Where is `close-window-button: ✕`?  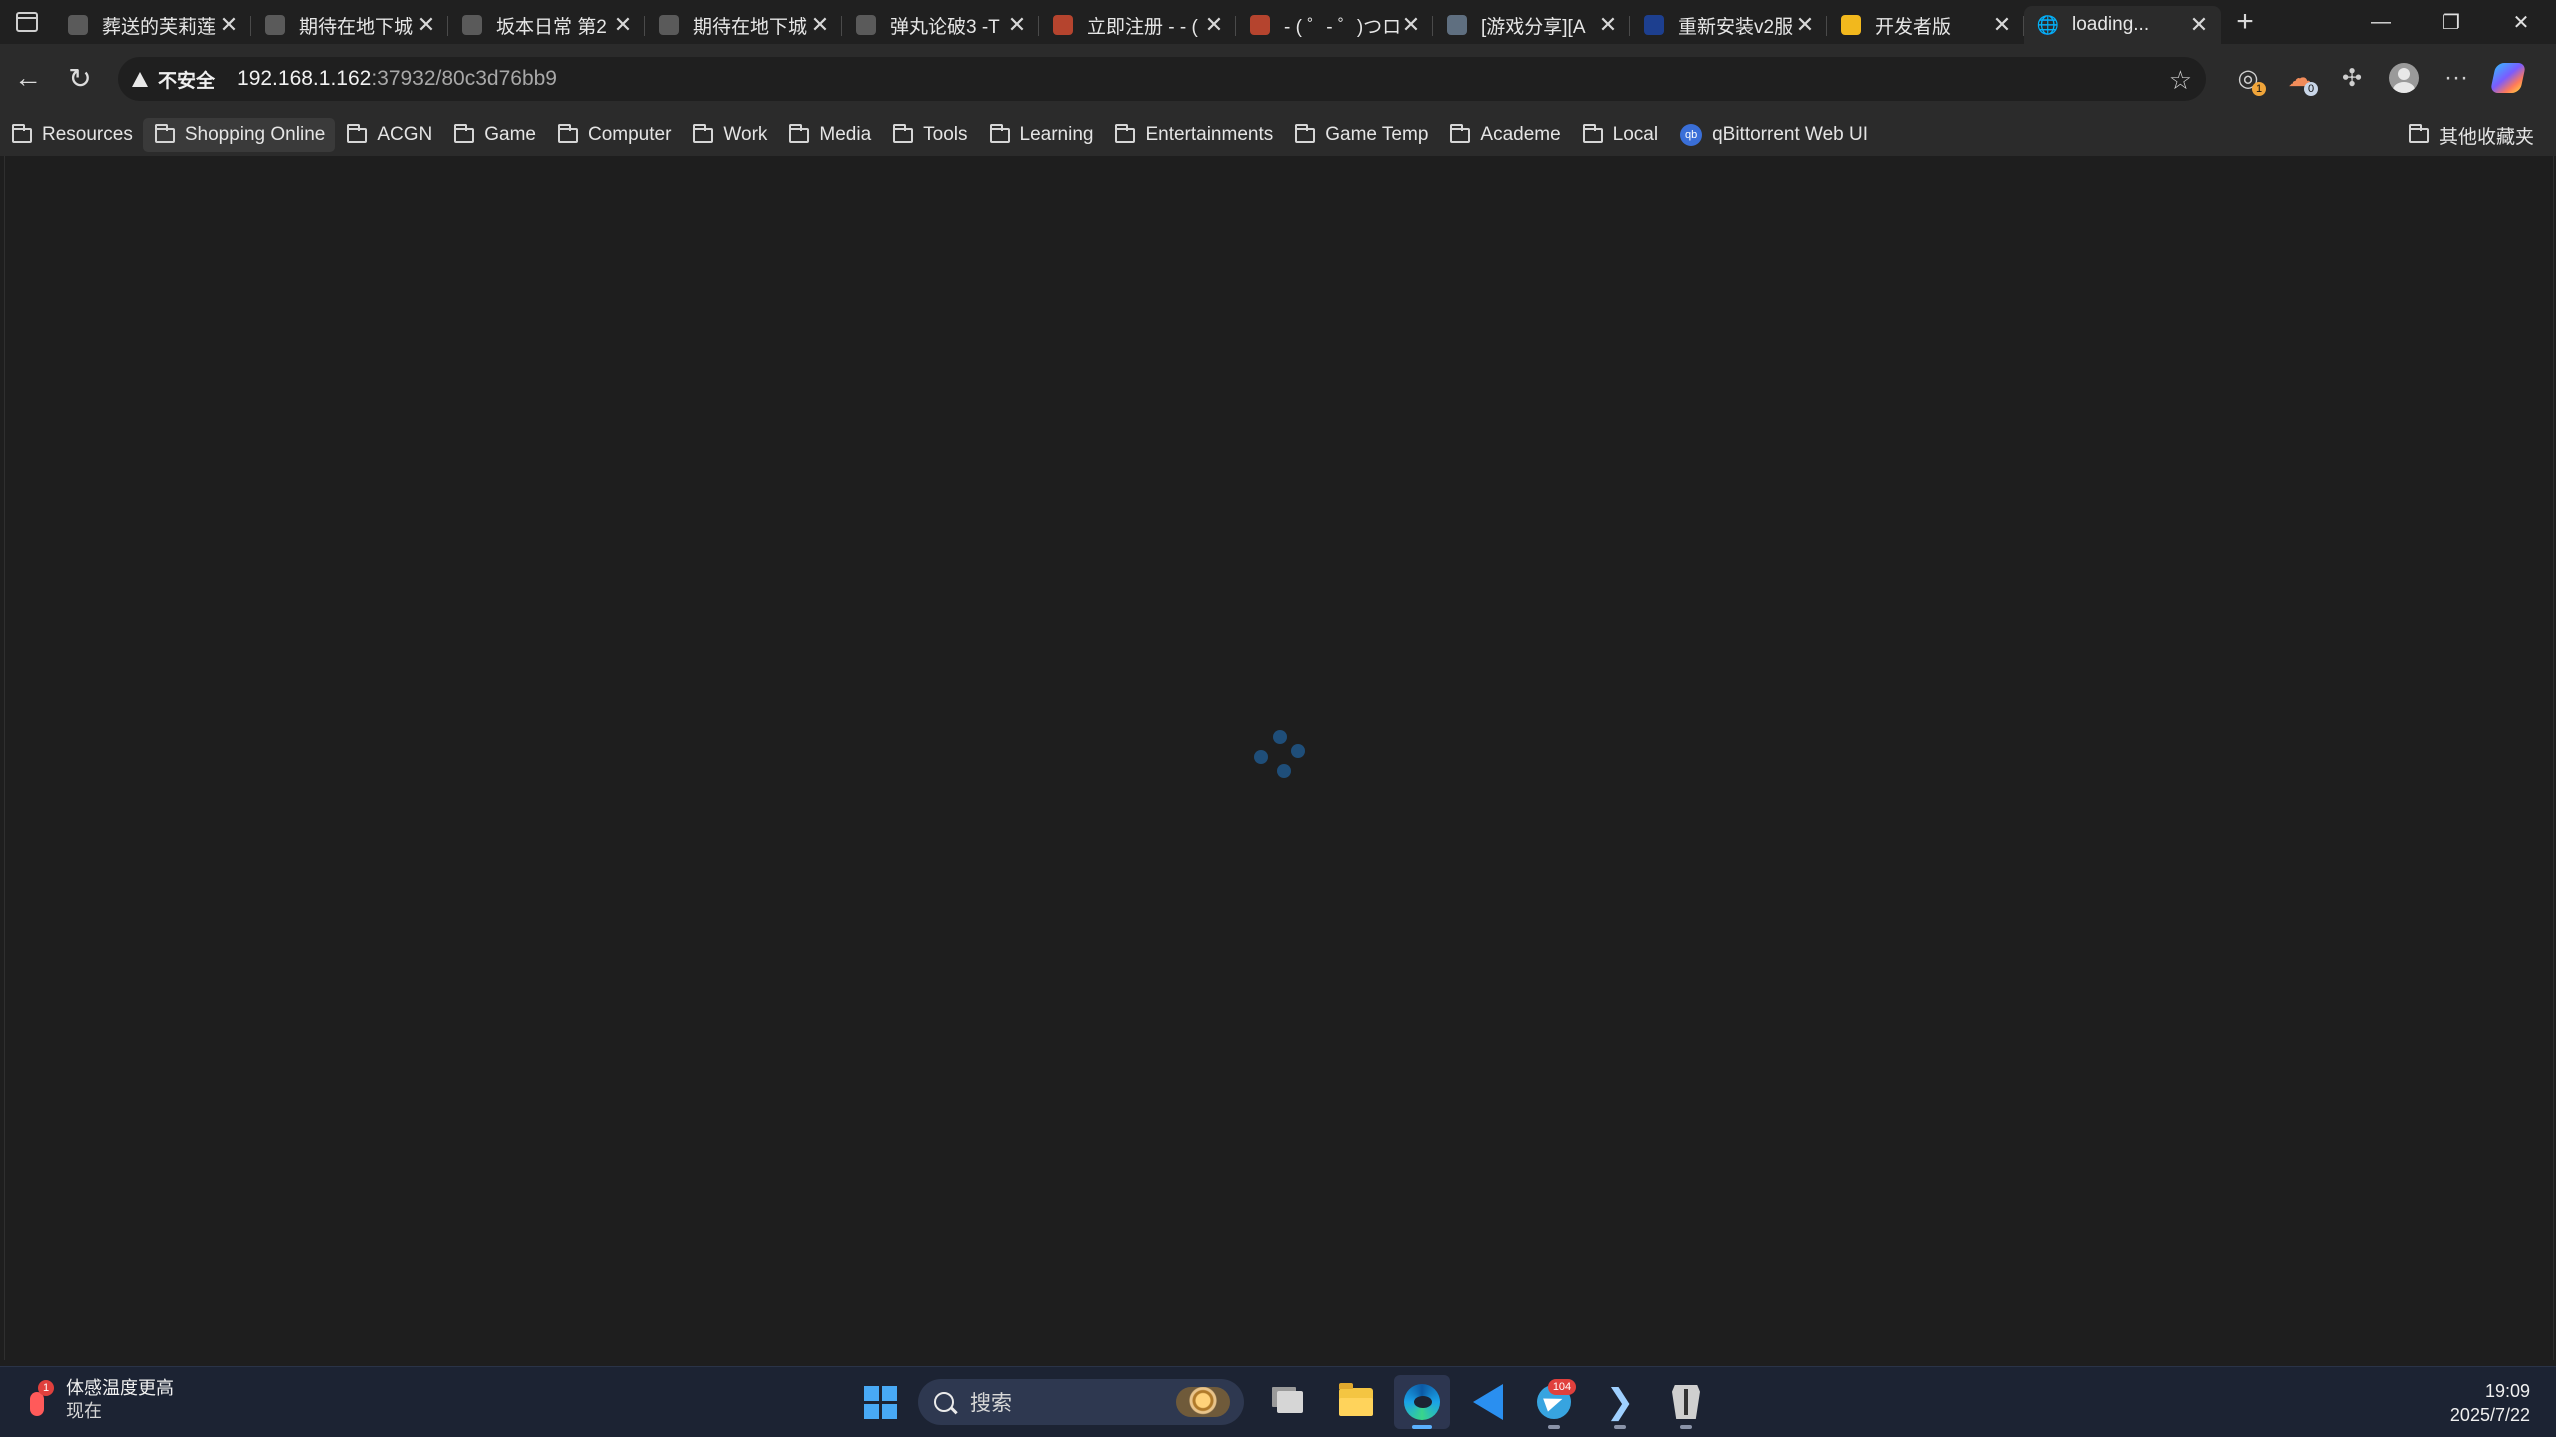
close-window-button: ✕ is located at coordinates (2521, 22).